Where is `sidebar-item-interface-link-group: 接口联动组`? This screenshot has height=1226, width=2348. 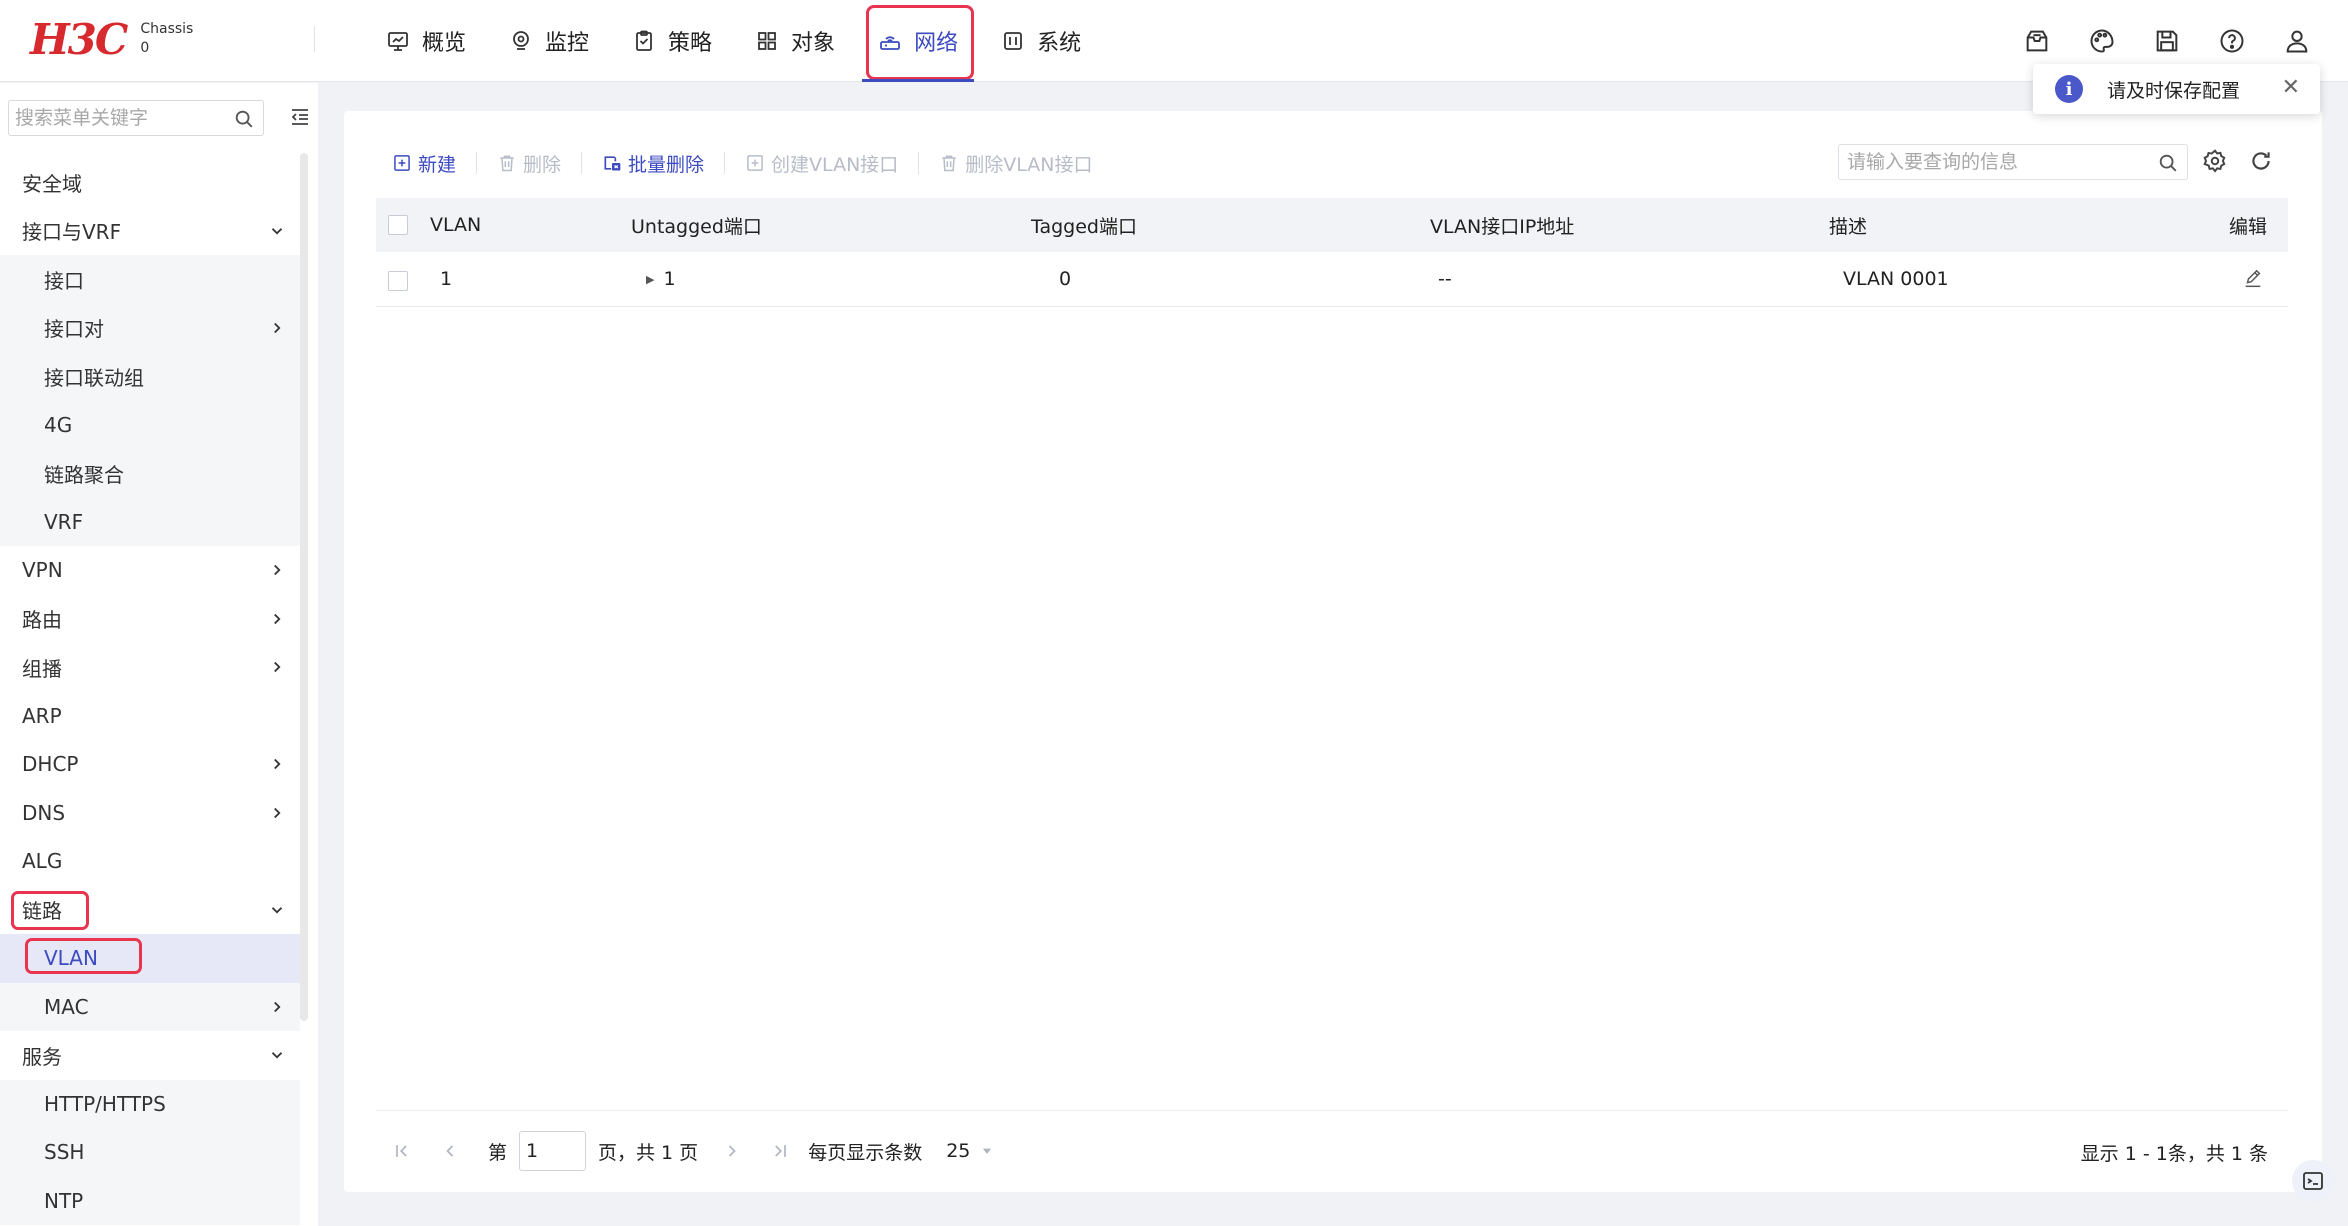 sidebar-item-interface-link-group: 接口联动组 is located at coordinates (150, 376).